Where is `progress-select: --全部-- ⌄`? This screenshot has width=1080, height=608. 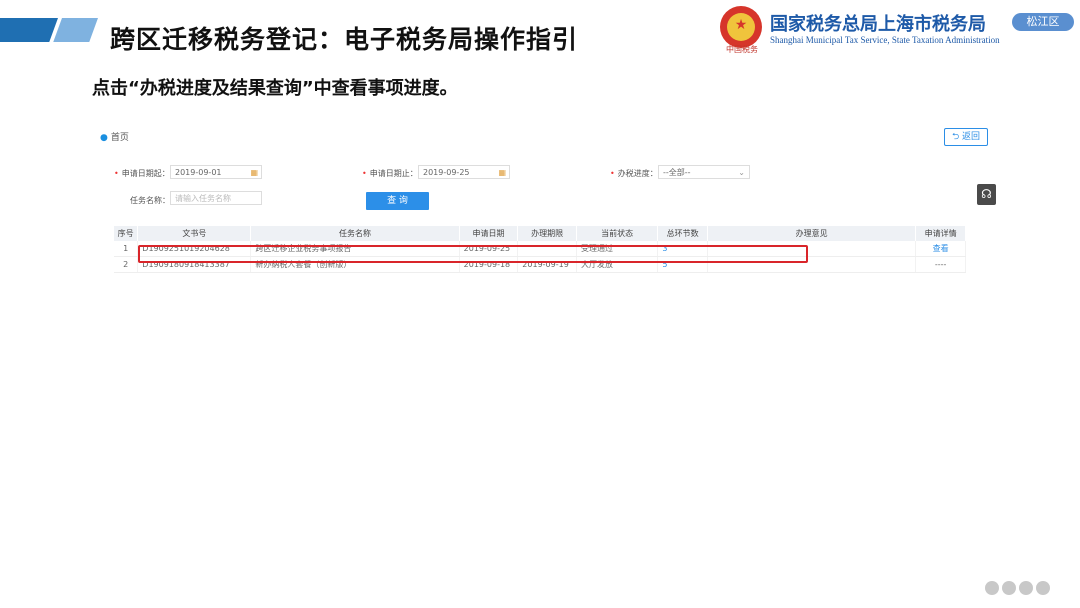 progress-select: --全部-- ⌄ is located at coordinates (704, 172).